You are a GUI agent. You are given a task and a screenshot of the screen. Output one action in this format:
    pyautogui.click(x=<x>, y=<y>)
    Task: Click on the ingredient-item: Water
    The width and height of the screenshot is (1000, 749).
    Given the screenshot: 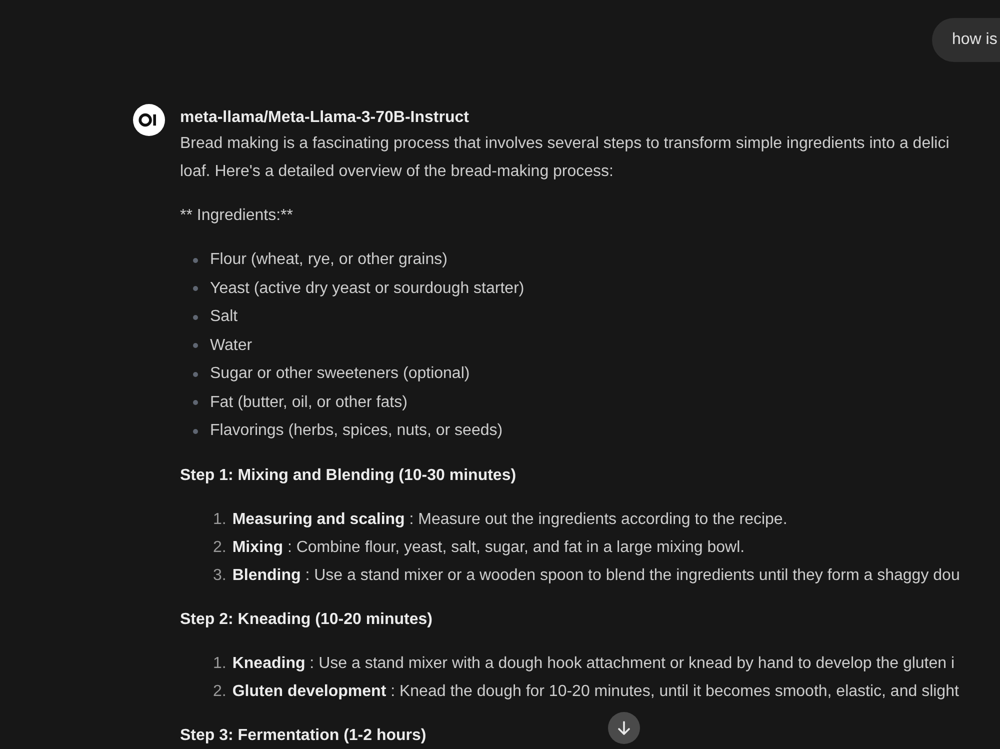 What is the action you would take?
    pyautogui.click(x=231, y=345)
    